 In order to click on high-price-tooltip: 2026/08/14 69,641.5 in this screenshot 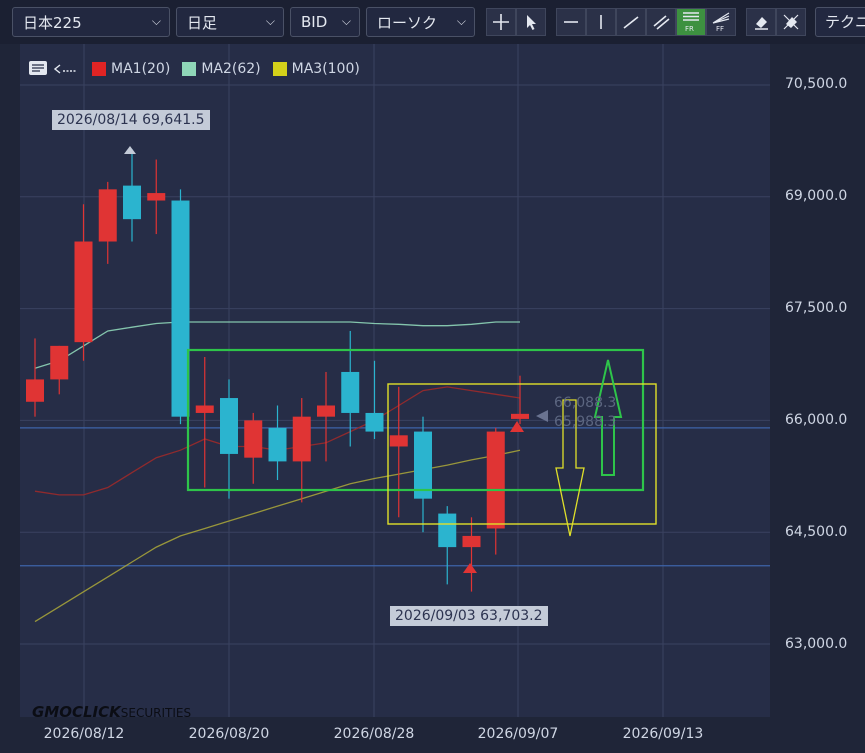, I will do `click(131, 120)`.